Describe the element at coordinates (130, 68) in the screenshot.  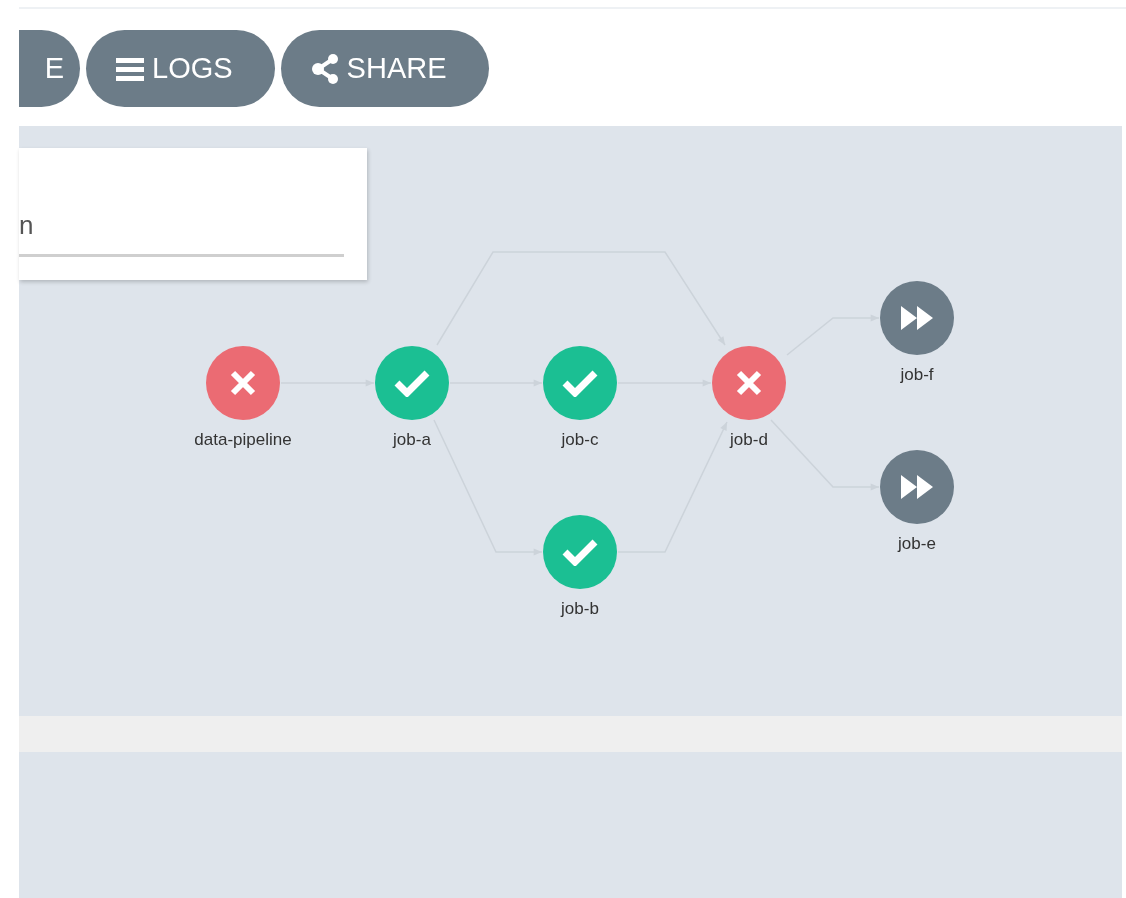
I see `menu-icon` at that location.